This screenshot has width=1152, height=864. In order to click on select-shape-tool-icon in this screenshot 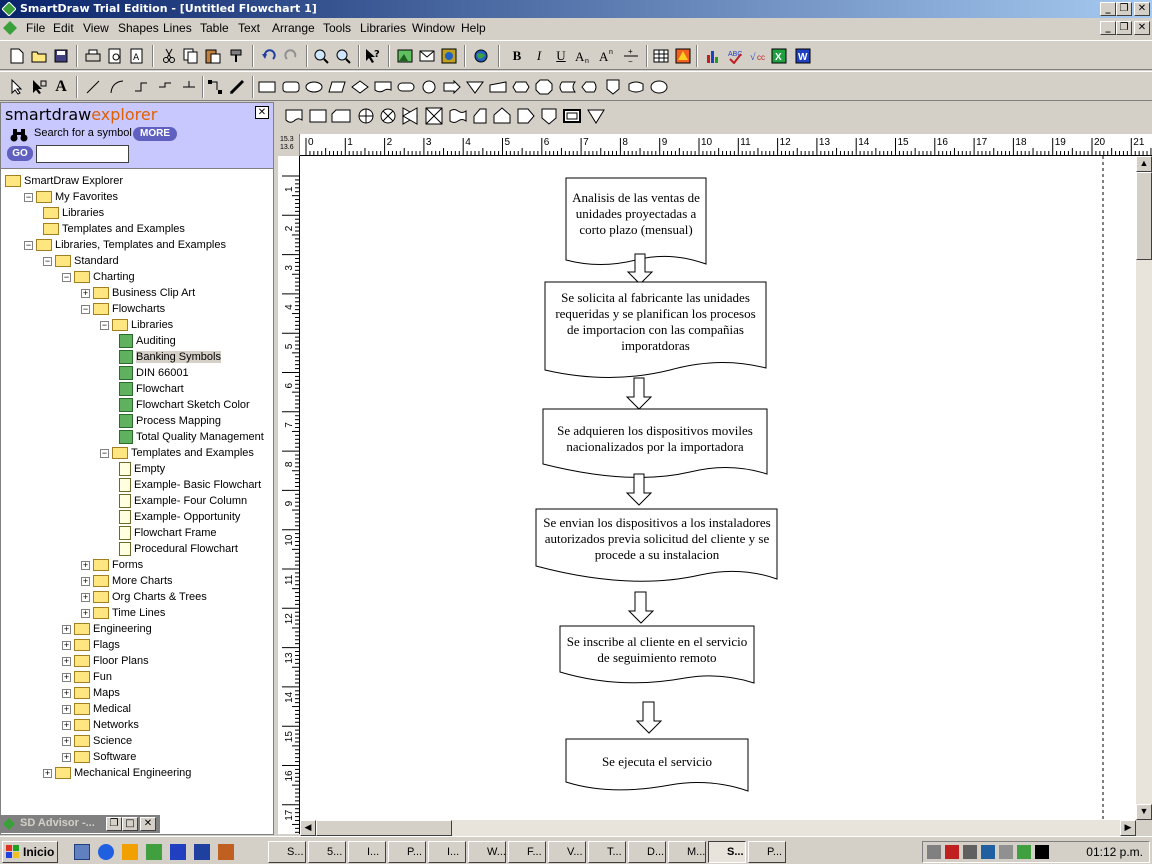, I will do `click(39, 87)`.